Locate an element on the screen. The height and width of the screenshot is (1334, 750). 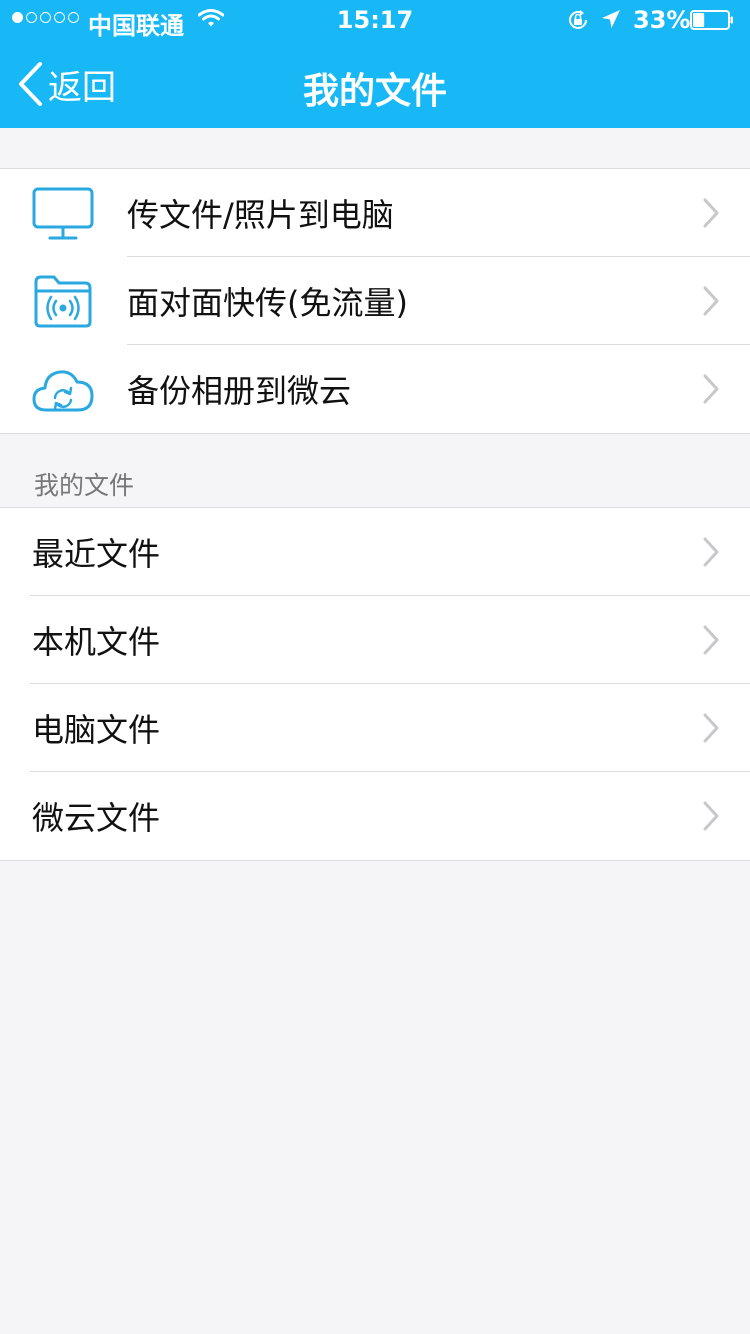
recent-files-row: 最近文件 is located at coordinates (375, 552).